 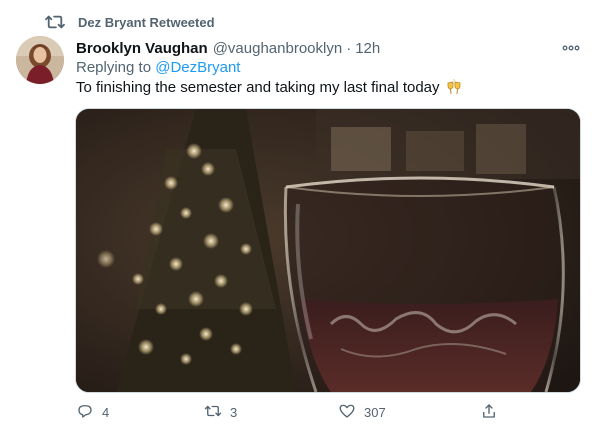 I want to click on retweet-count: 3, so click(x=234, y=412).